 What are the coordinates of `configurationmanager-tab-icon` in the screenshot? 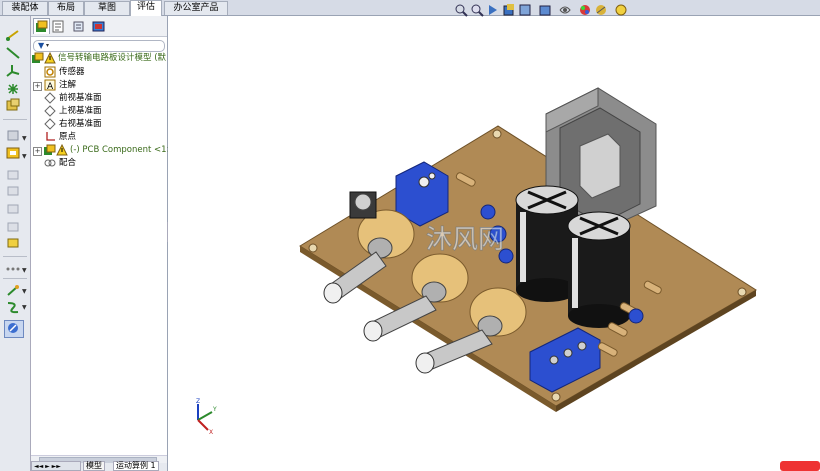 It's located at (78, 26).